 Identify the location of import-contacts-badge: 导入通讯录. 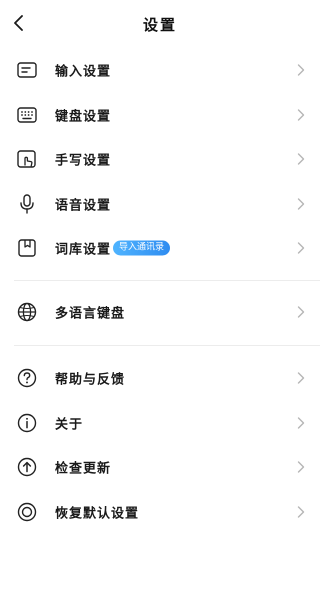
(142, 248).